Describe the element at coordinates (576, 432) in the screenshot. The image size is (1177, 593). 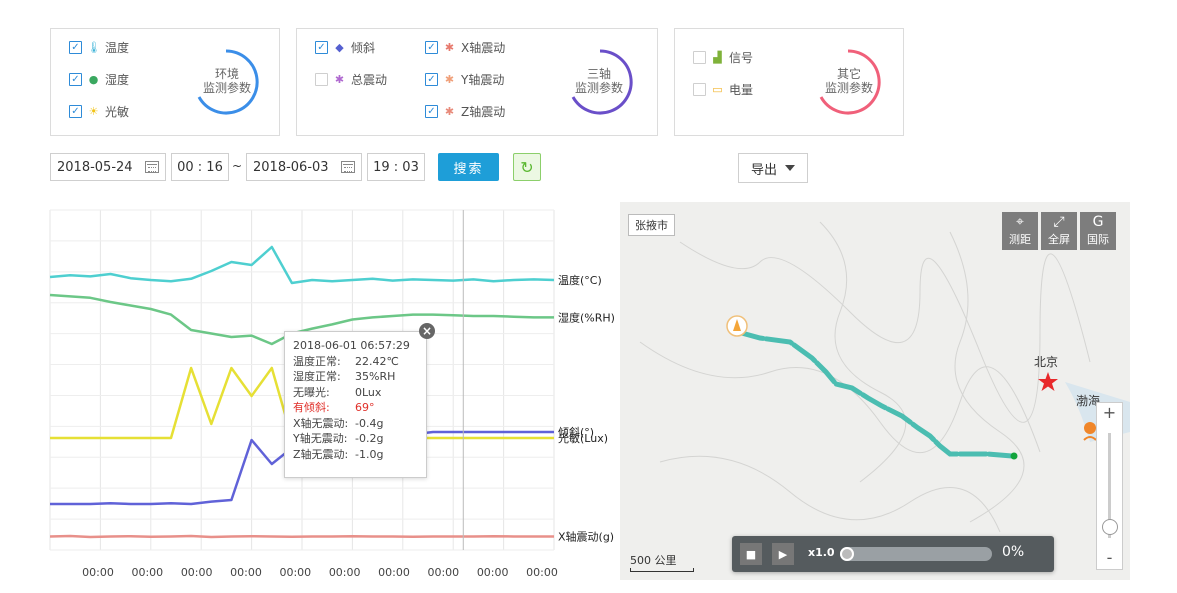
I see `series-label: 倾斜(°)` at that location.